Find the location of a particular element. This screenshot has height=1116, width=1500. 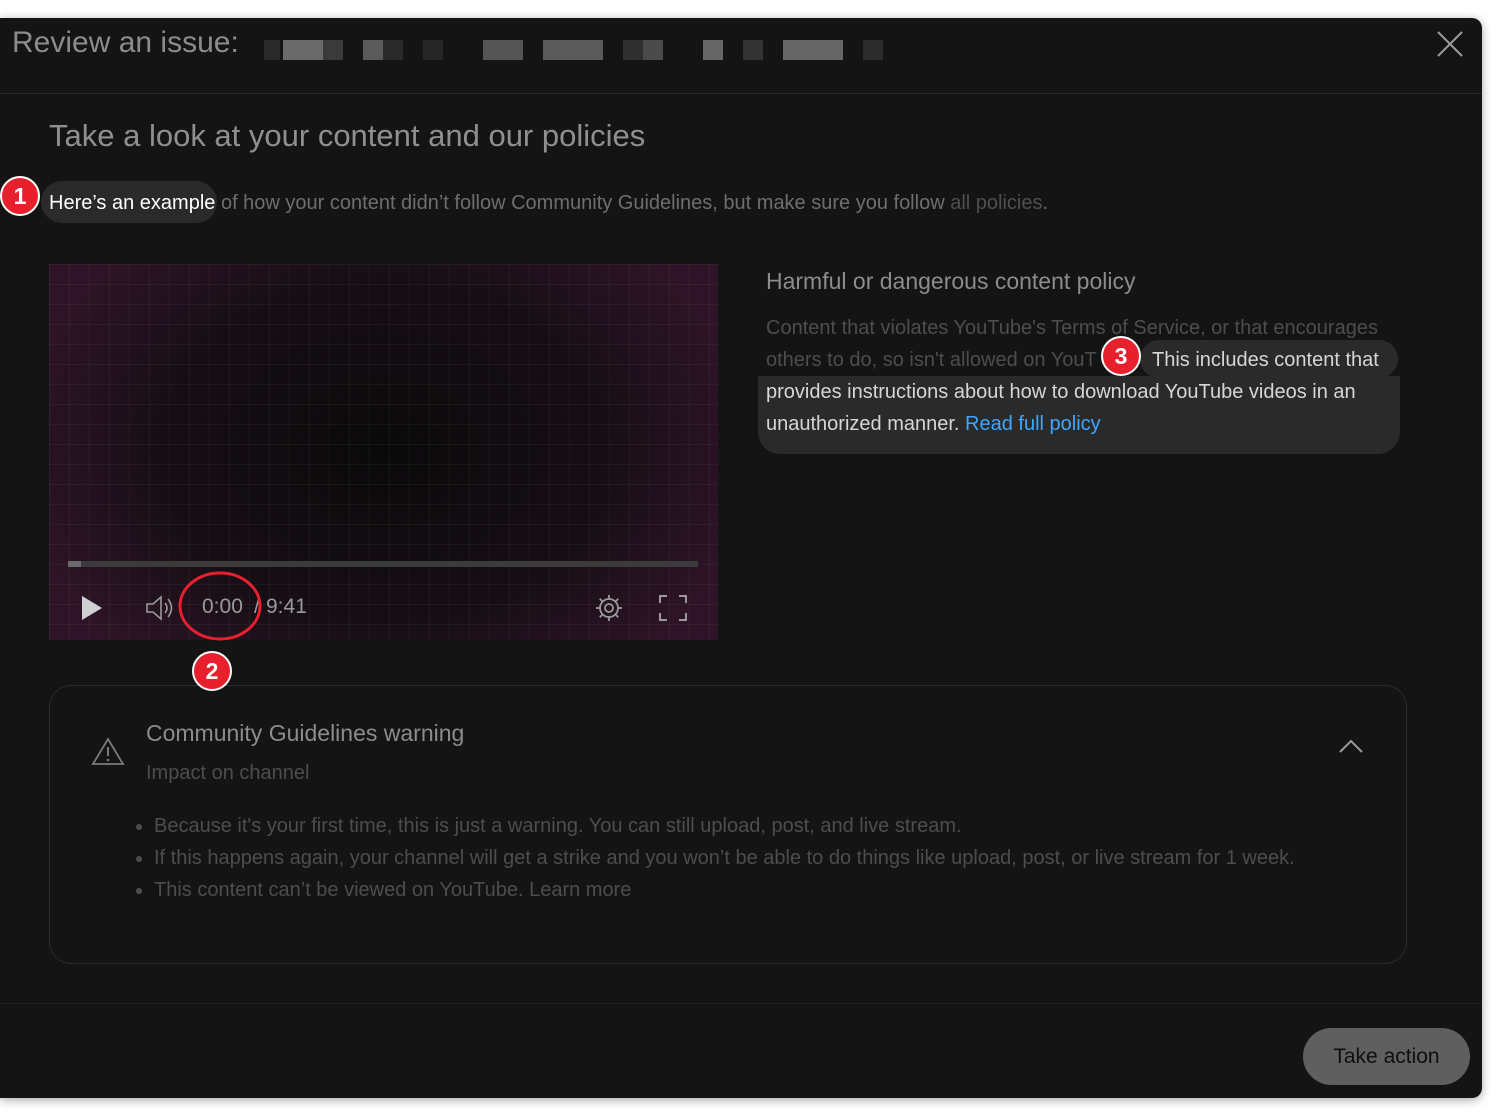

progress-fill is located at coordinates (74, 564).